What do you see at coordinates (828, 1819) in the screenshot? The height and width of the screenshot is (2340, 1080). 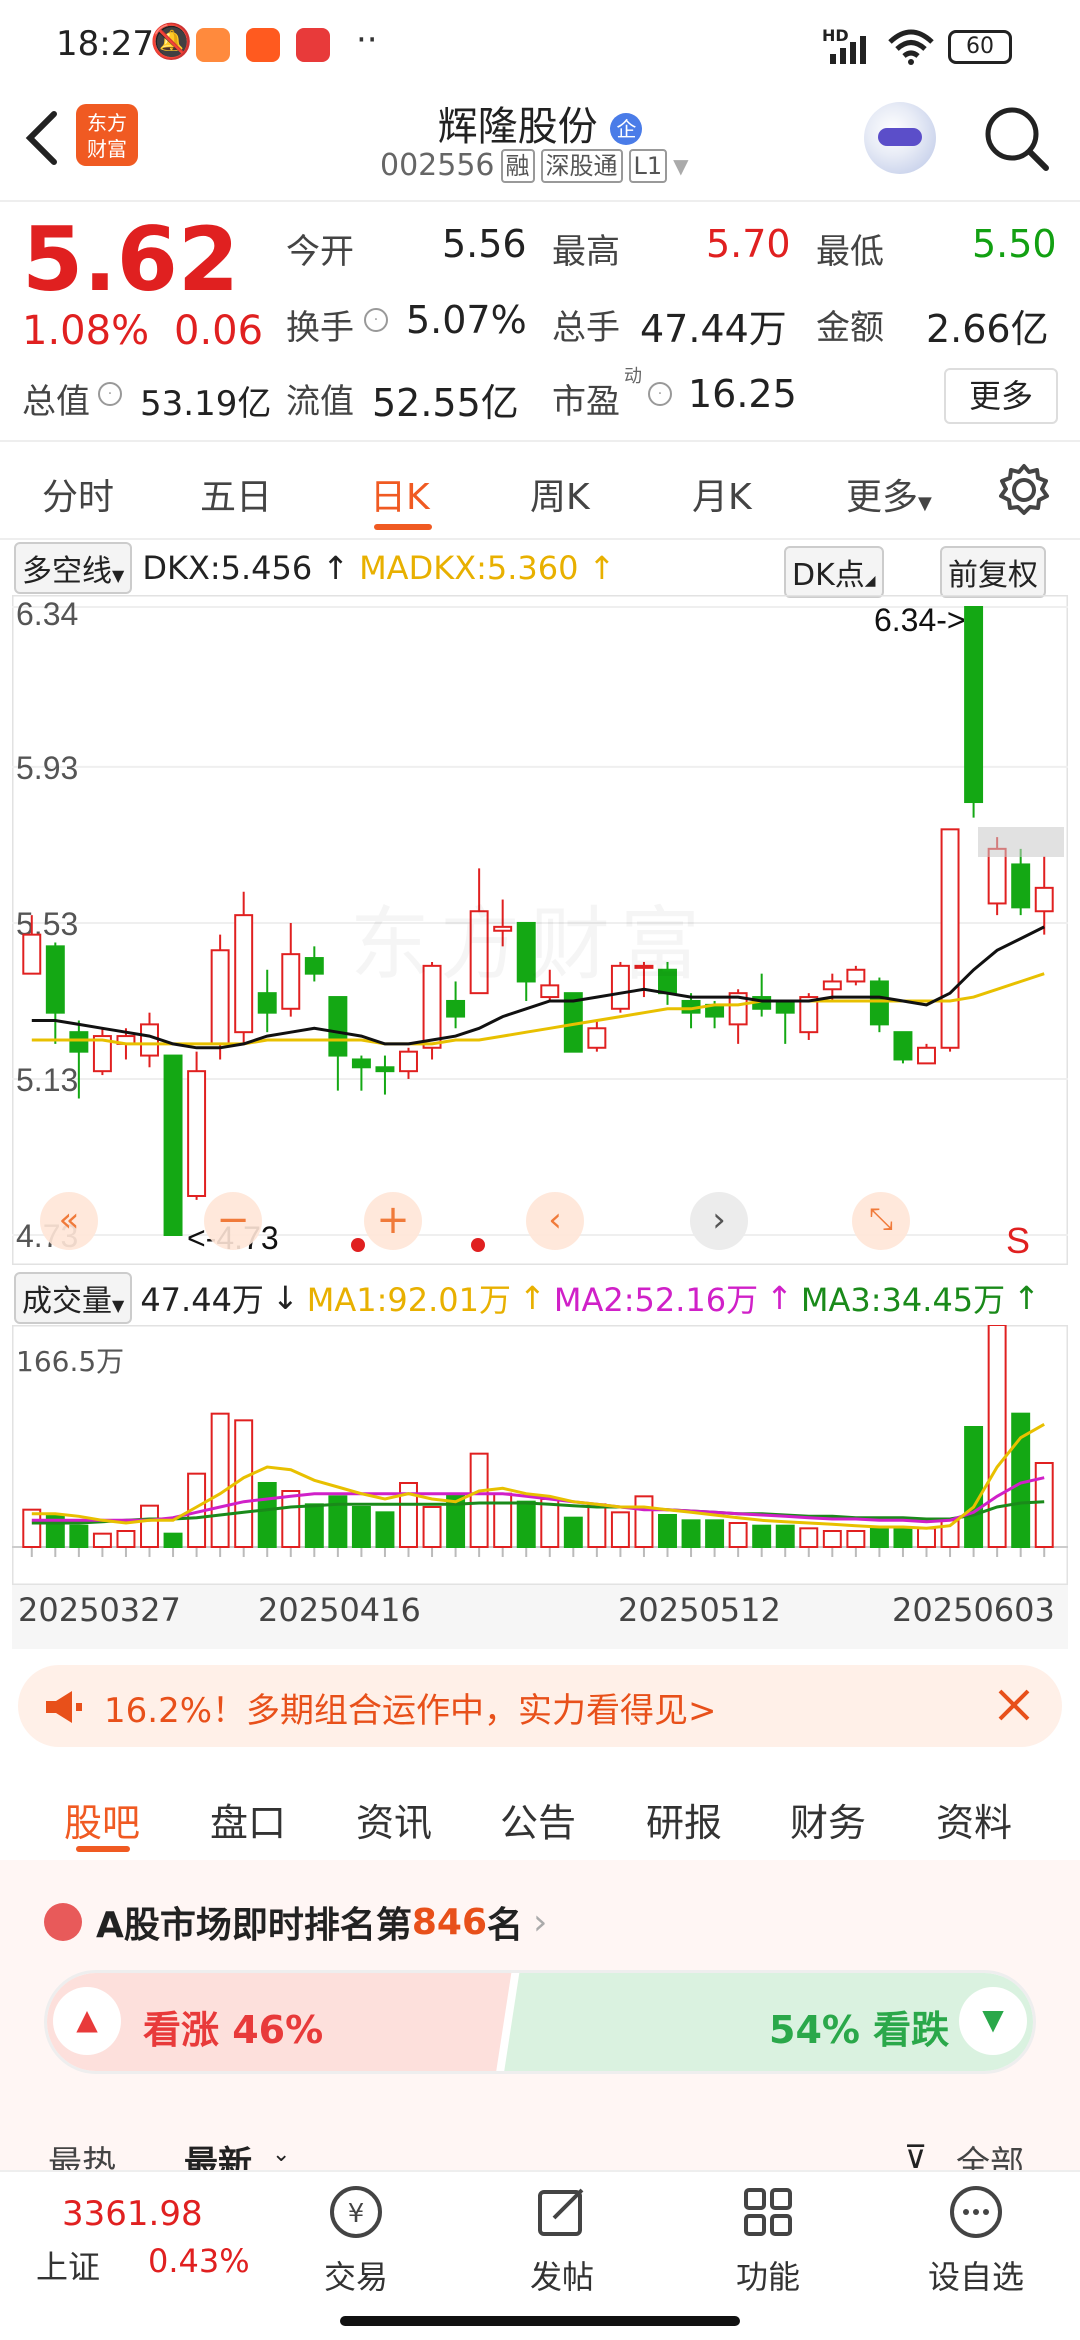 I see `tab-finance: 财务` at bounding box center [828, 1819].